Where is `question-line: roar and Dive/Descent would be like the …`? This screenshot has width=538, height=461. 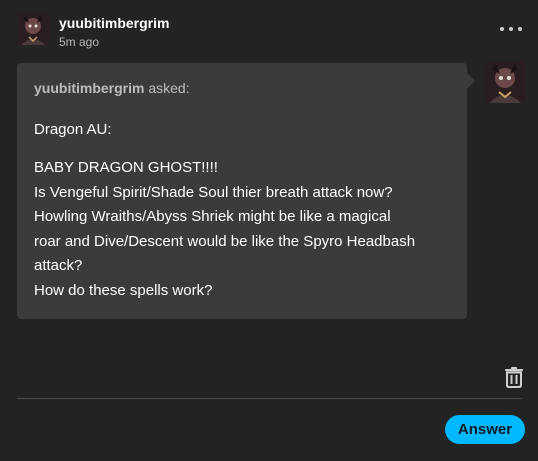
question-line: roar and Dive/Descent would be like the … is located at coordinates (225, 241).